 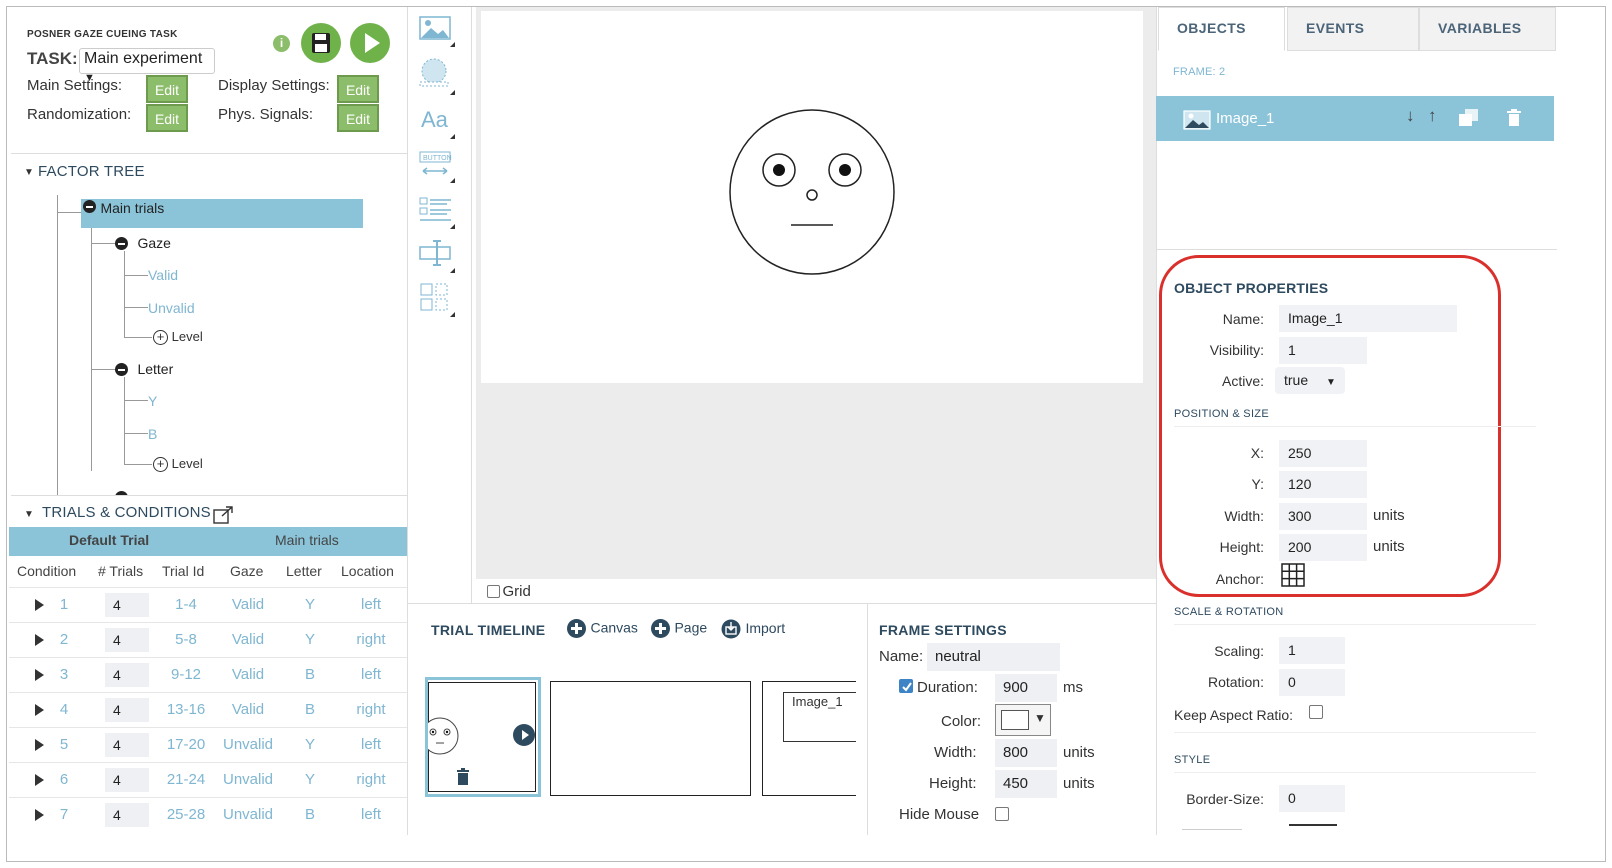 What do you see at coordinates (1323, 484) in the screenshot?
I see `prop-y-input: 120` at bounding box center [1323, 484].